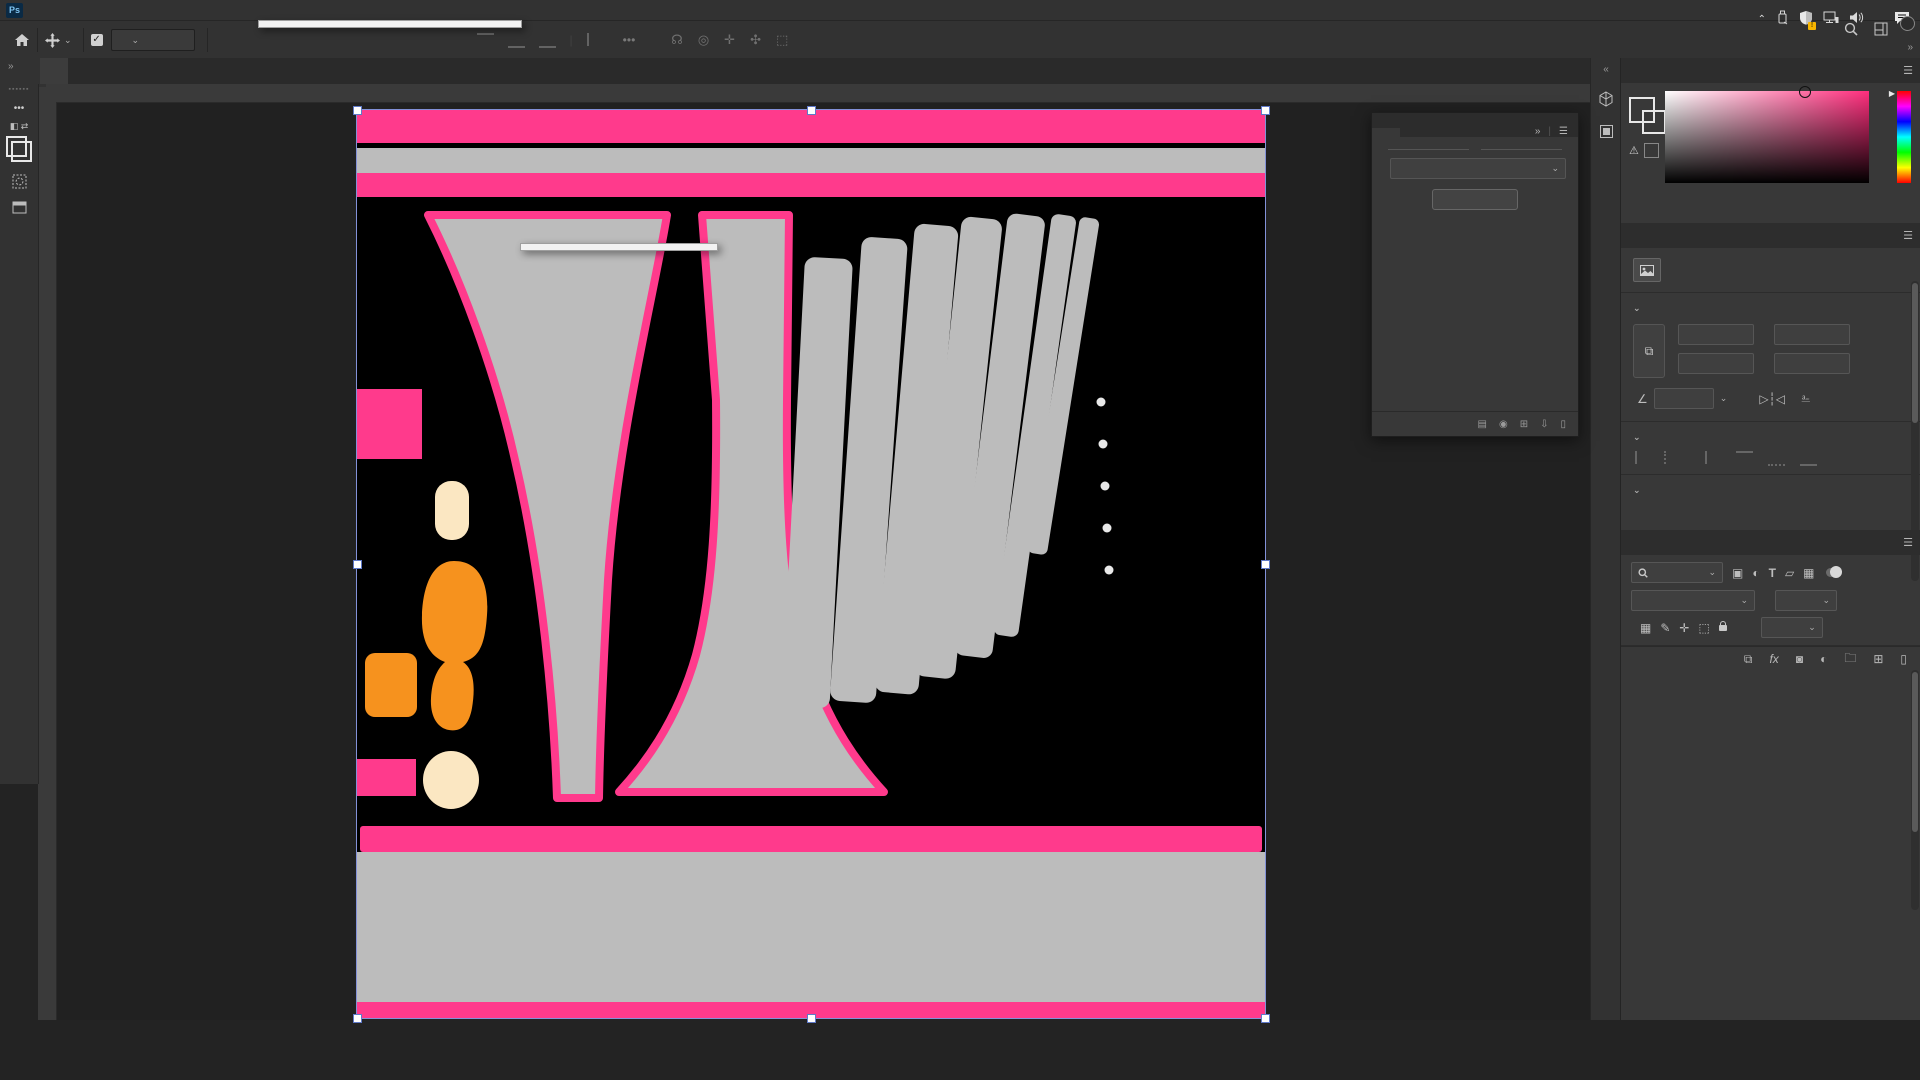 This screenshot has width=1920, height=1080. What do you see at coordinates (1637, 437) in the screenshot?
I see `align-collapse-icon: ⌄` at bounding box center [1637, 437].